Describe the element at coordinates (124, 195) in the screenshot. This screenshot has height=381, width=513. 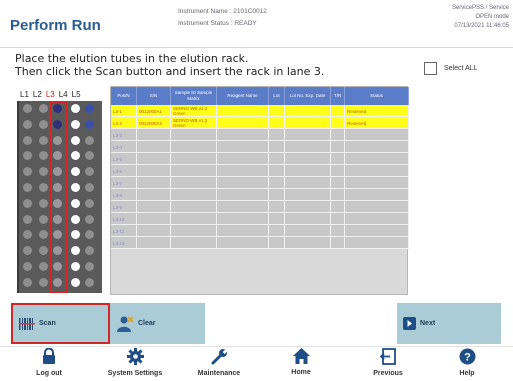
I see `cell-pos: L3-8` at that location.